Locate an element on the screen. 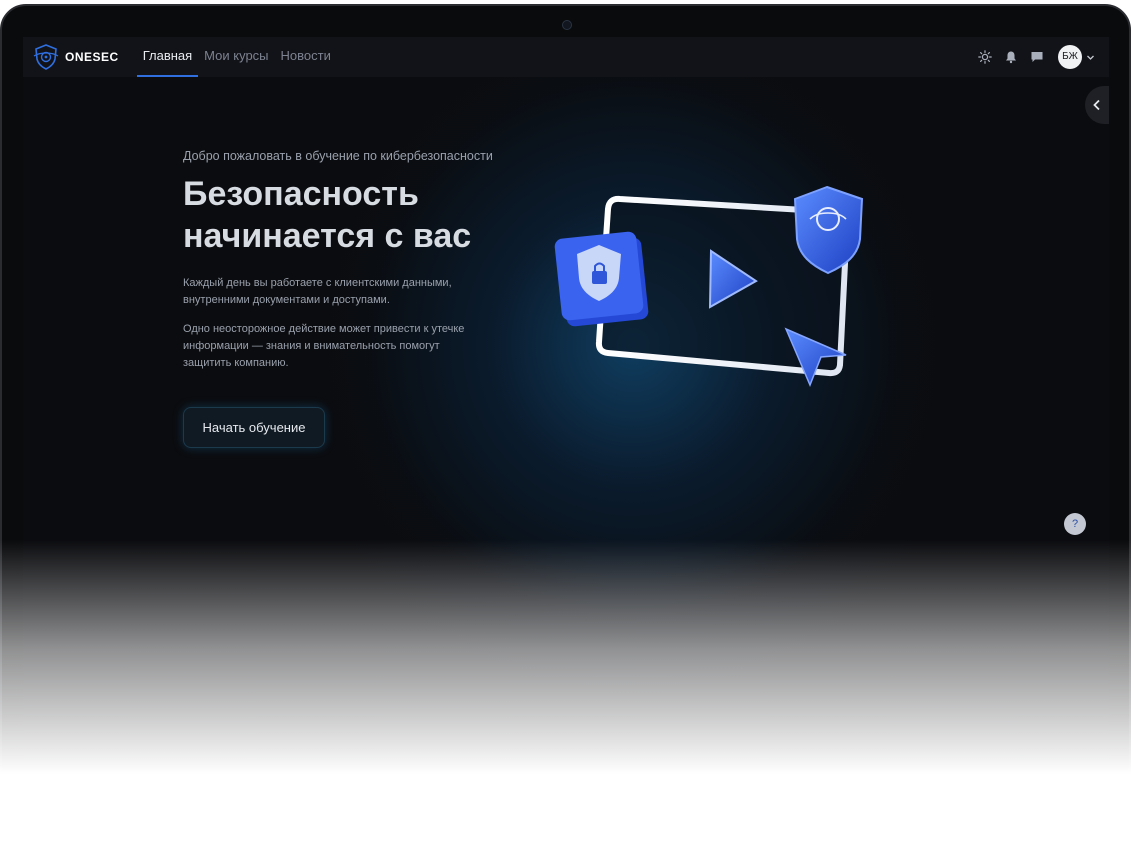 The width and height of the screenshot is (1131, 852). top-navigation: ONESEC Главная Мои курсы Новости БЖ is located at coordinates (566, 57).